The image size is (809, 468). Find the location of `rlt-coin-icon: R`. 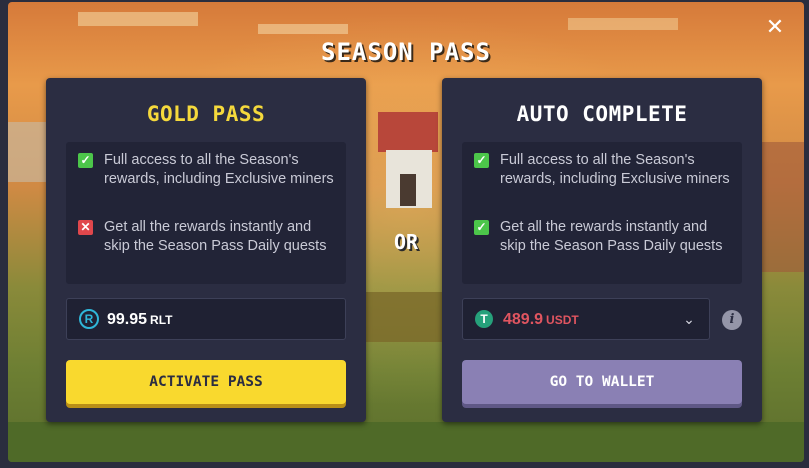

rlt-coin-icon: R is located at coordinates (89, 319).